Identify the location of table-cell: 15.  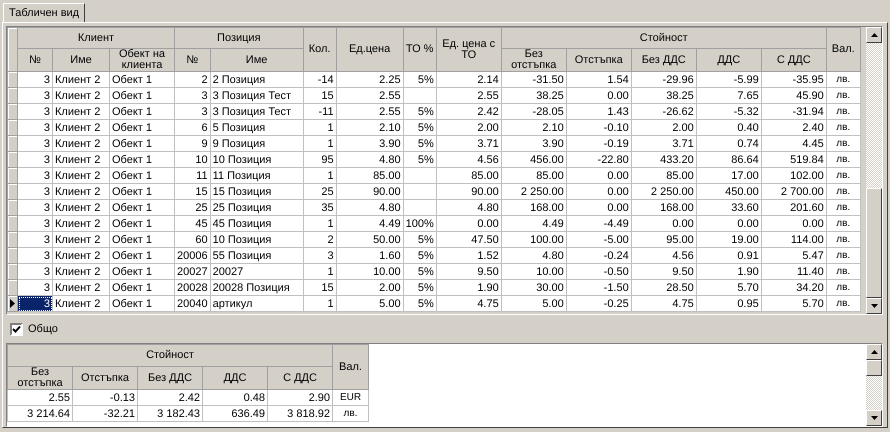
(192, 192).